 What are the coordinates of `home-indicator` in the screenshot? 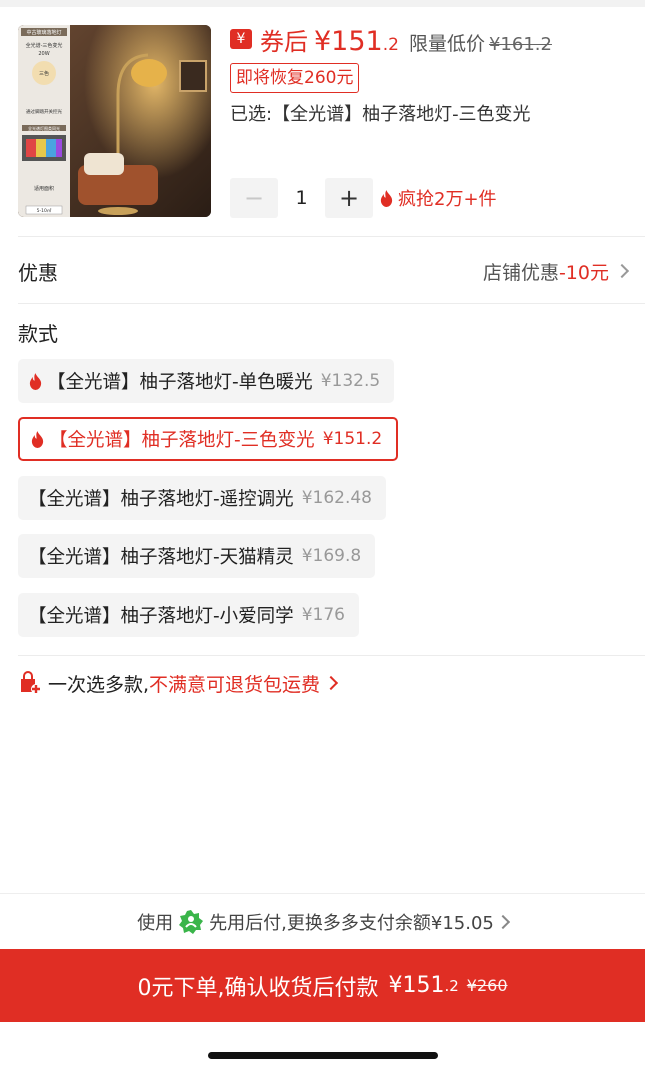 It's located at (323, 1055).